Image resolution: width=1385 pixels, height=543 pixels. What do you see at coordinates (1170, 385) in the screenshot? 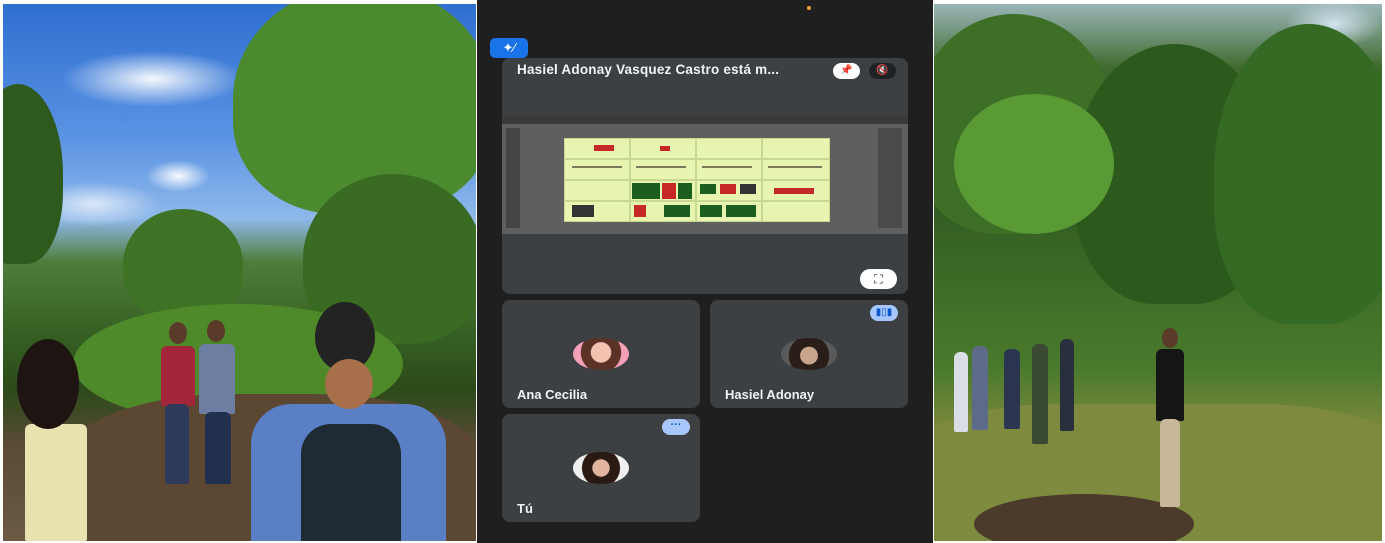
I see `student-black-shirt` at bounding box center [1170, 385].